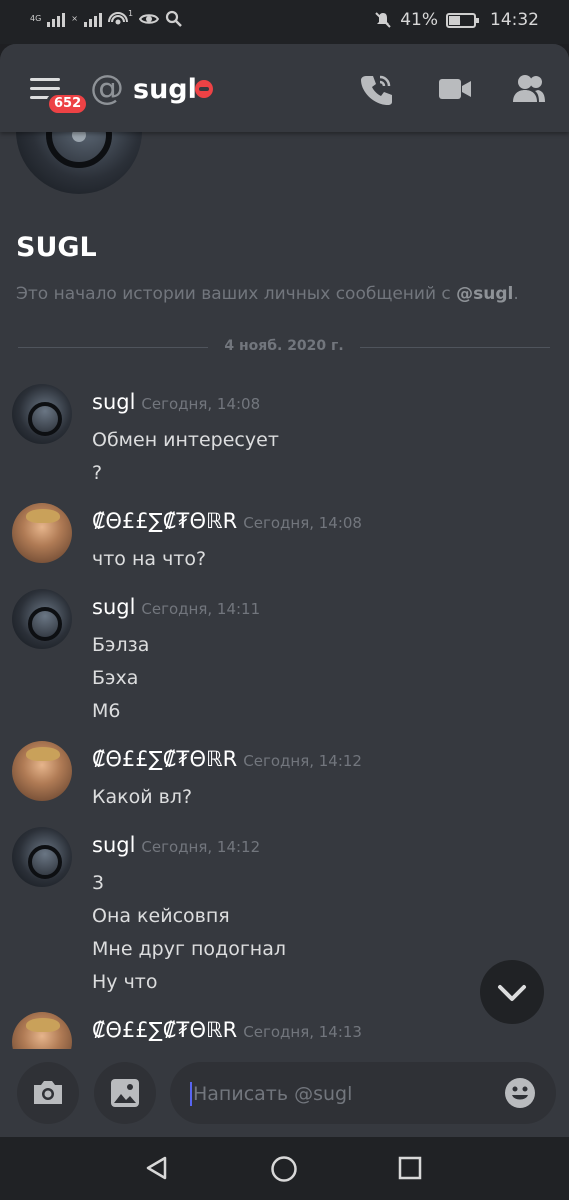  I want to click on recents-icon, so click(410, 1168).